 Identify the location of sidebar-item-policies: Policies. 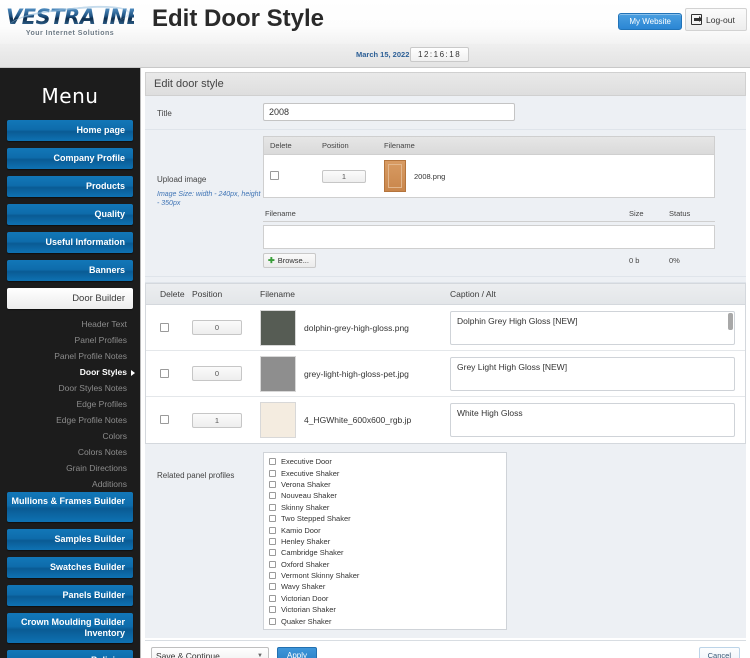
(70, 654).